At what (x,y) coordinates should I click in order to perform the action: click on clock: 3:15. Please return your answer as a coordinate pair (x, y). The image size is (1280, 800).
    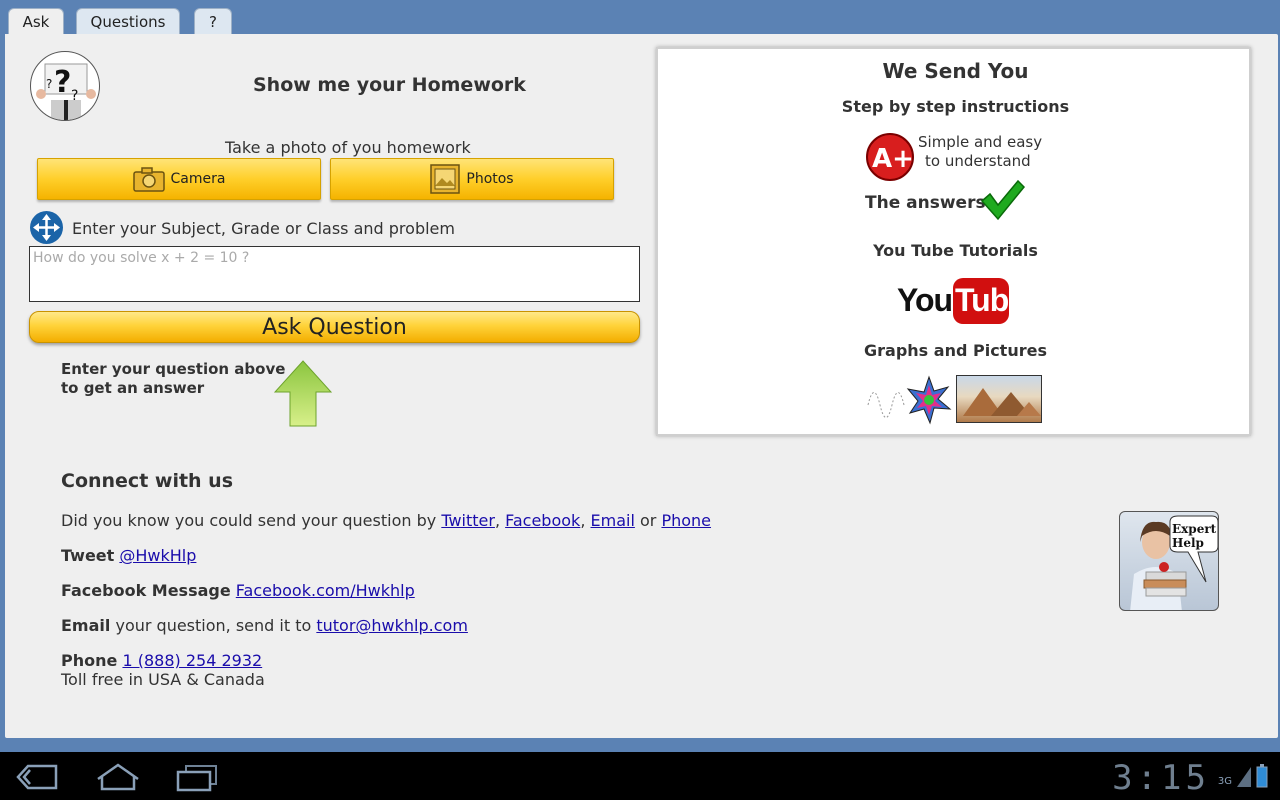
    Looking at the image, I should click on (1161, 778).